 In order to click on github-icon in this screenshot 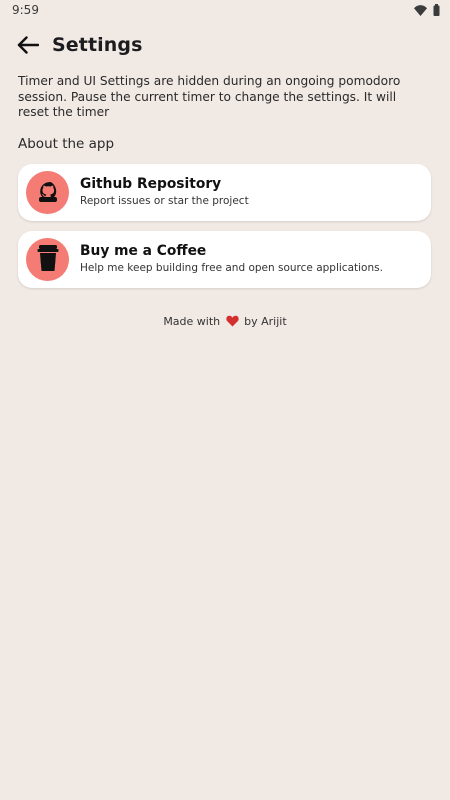, I will do `click(48, 193)`.